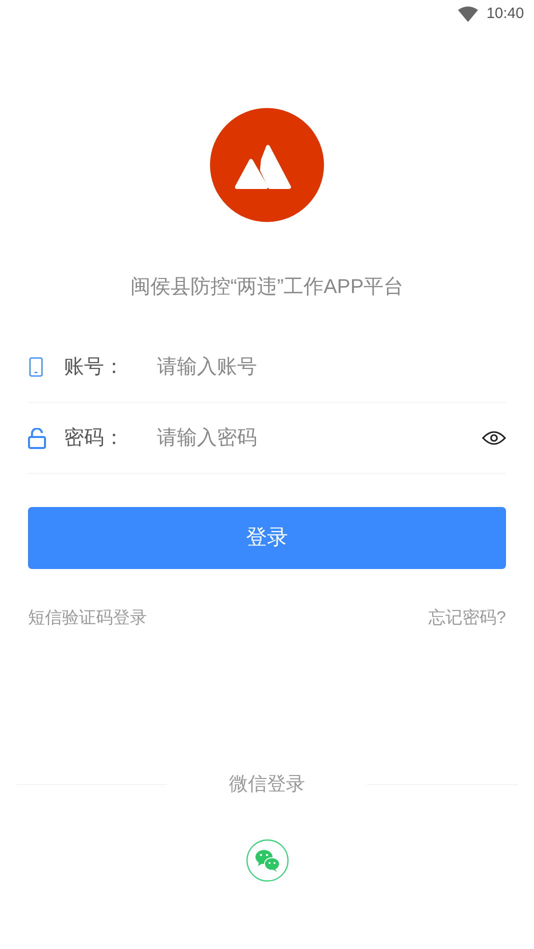  Describe the element at coordinates (267, 538) in the screenshot. I see `login-button: 登录` at that location.